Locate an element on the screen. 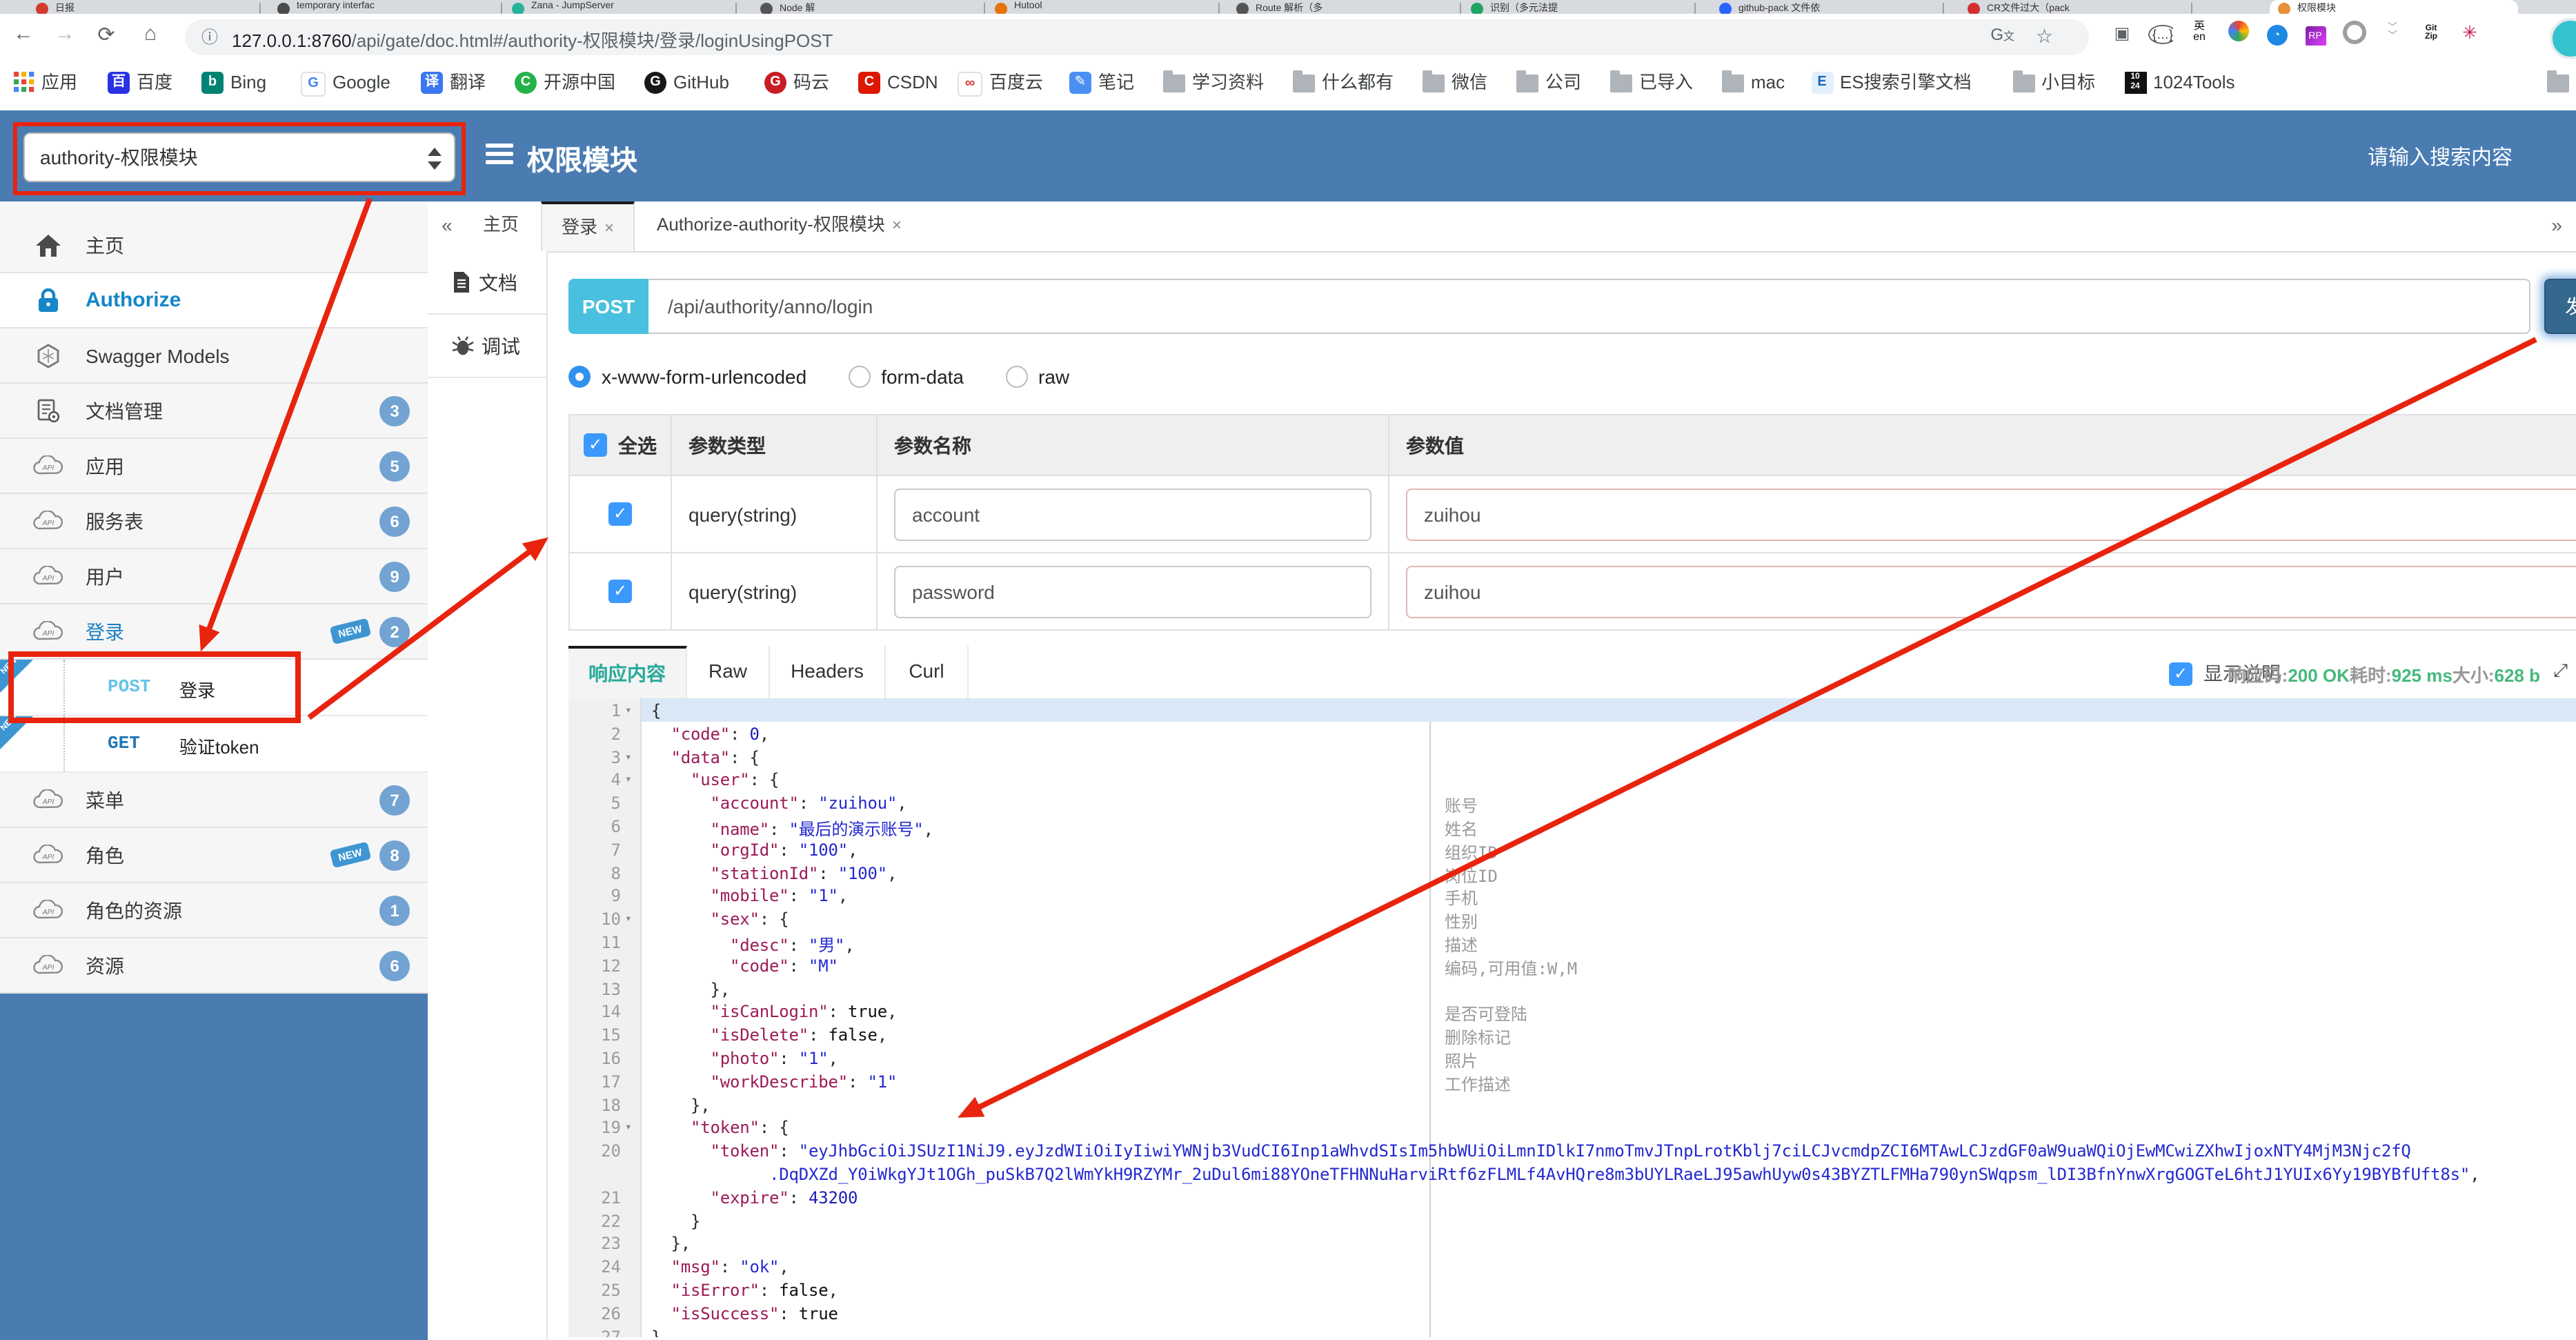  chevrons-extension-icon: ﹀ ﹀ is located at coordinates (2392, 33).